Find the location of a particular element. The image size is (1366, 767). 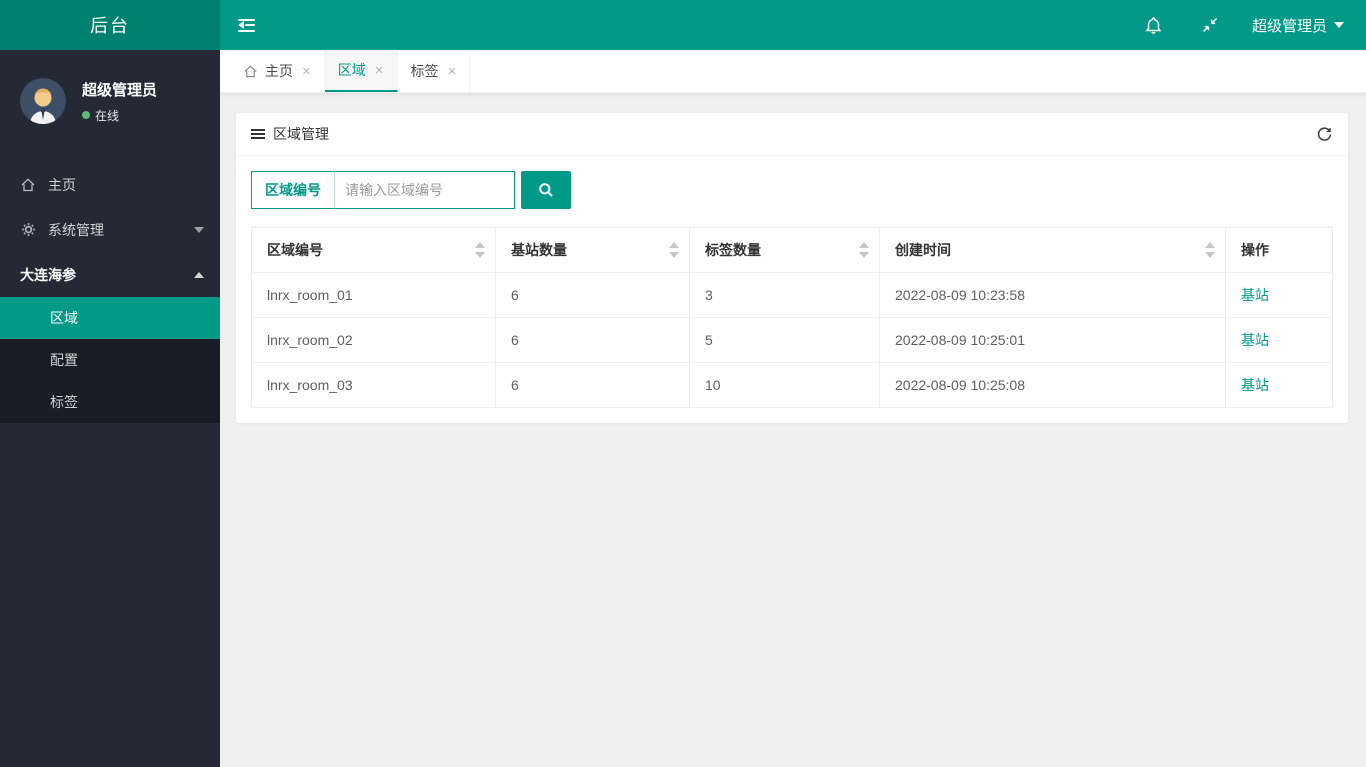

search-bar: 区域编号 is located at coordinates (792, 190).